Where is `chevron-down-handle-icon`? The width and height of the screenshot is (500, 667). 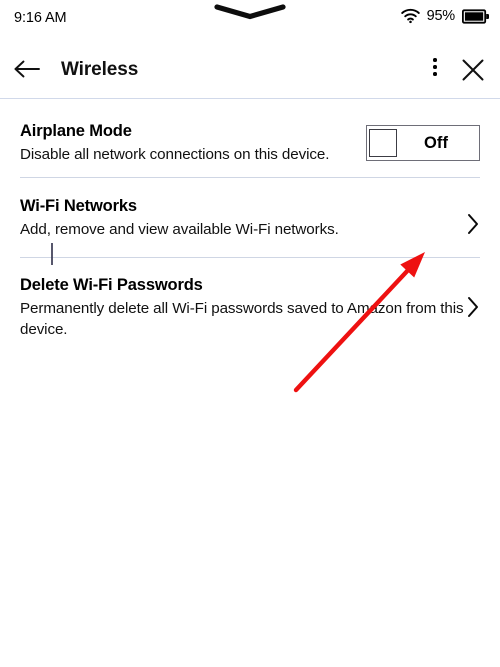
chevron-down-handle-icon is located at coordinates (250, 13).